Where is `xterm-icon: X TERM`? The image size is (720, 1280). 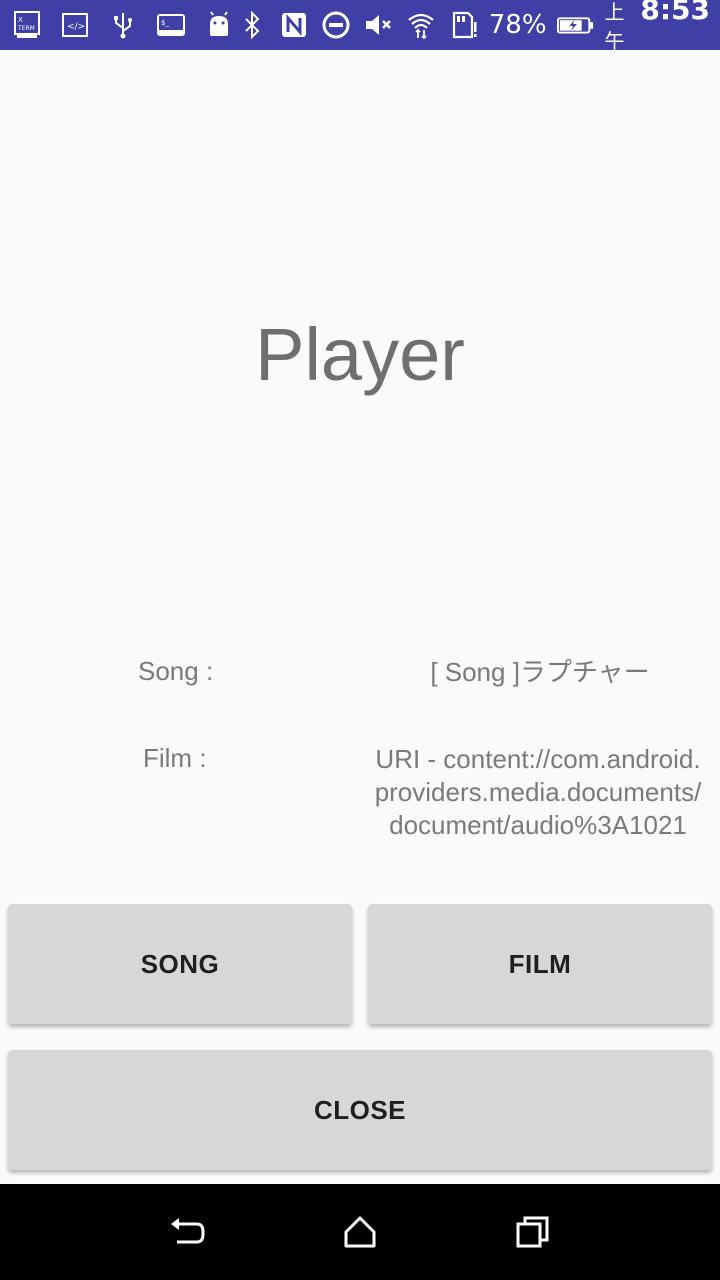
xterm-icon: X TERM is located at coordinates (27, 25).